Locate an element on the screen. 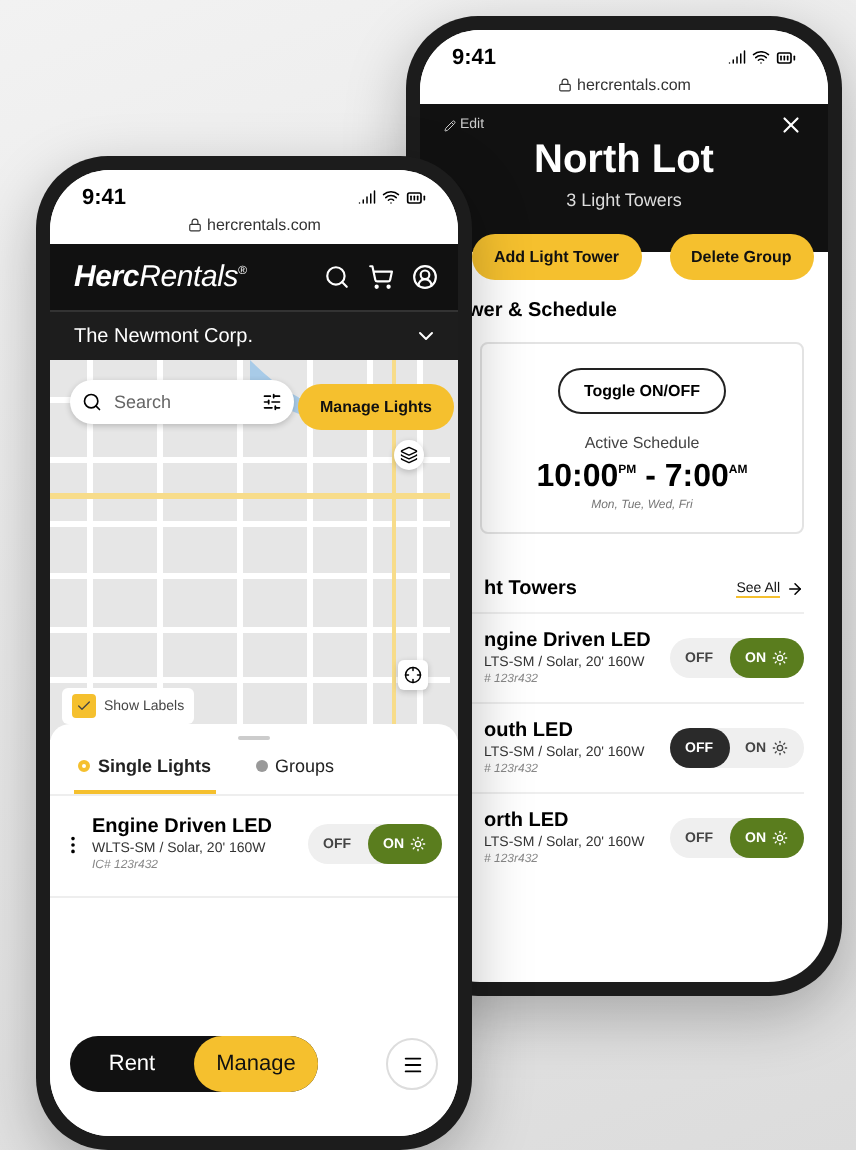 This screenshot has height=1150, width=856. pencil-icon is located at coordinates (450, 125).